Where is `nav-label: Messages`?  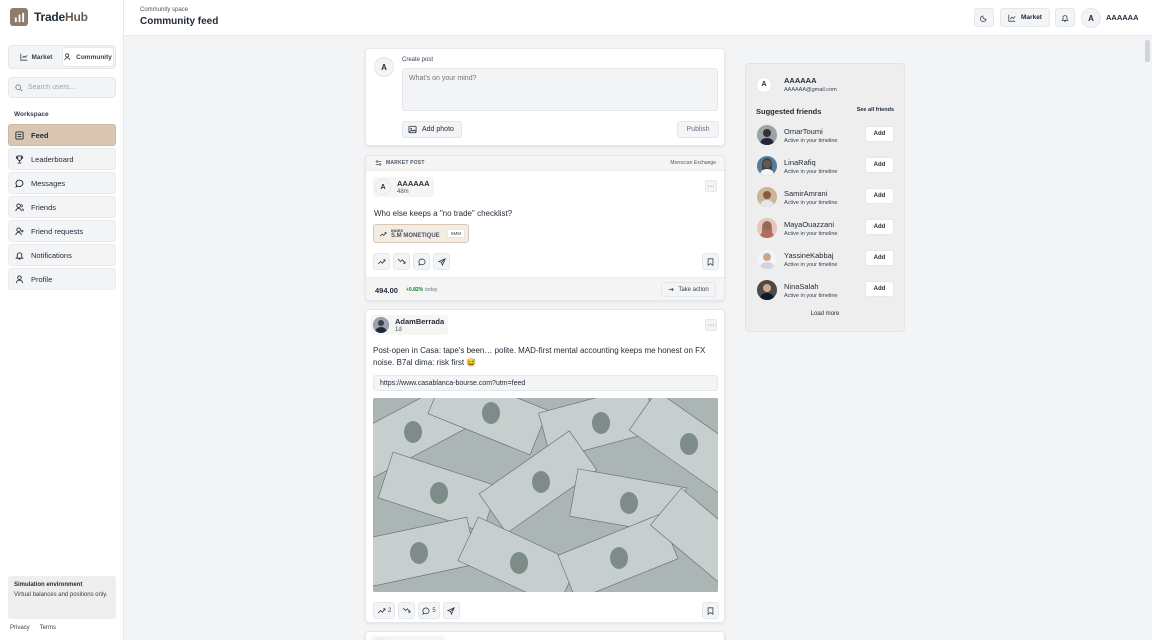
nav-label: Messages is located at coordinates (48, 183).